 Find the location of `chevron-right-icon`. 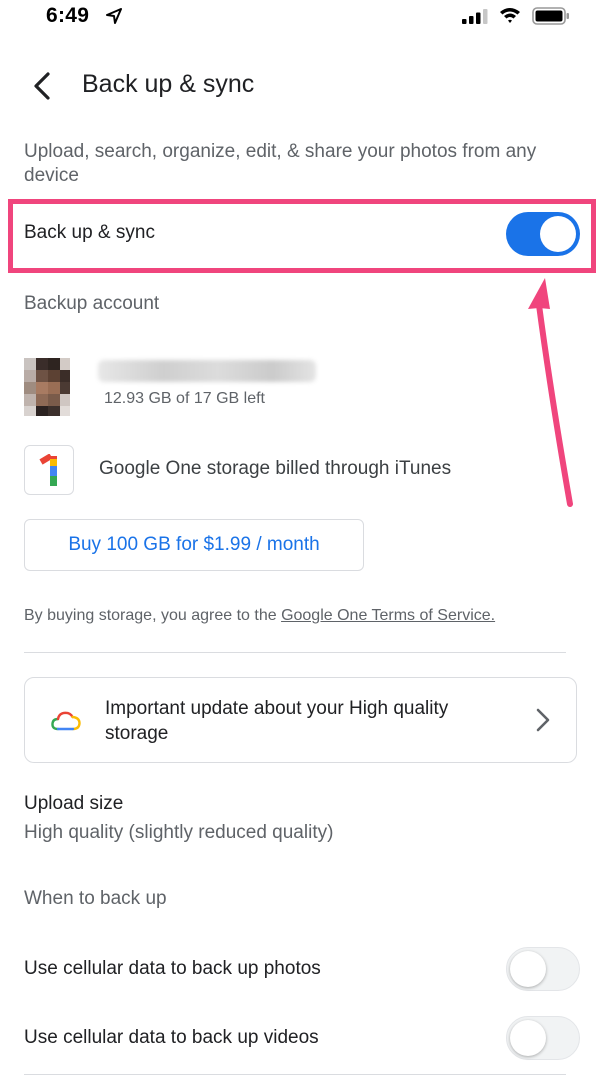

chevron-right-icon is located at coordinates (543, 720).